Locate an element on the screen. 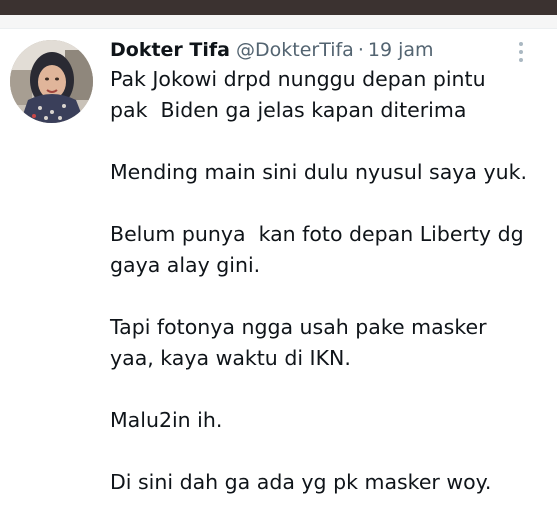 This screenshot has width=557, height=507. tweet-header: Dokter Tifa @DokterTifa · 19 jam is located at coordinates (272, 50).